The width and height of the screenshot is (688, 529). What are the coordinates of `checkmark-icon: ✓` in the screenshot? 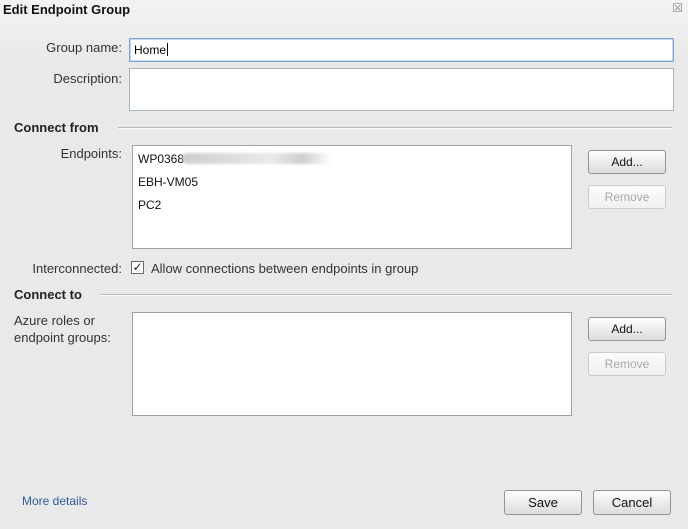 It's located at (137, 267).